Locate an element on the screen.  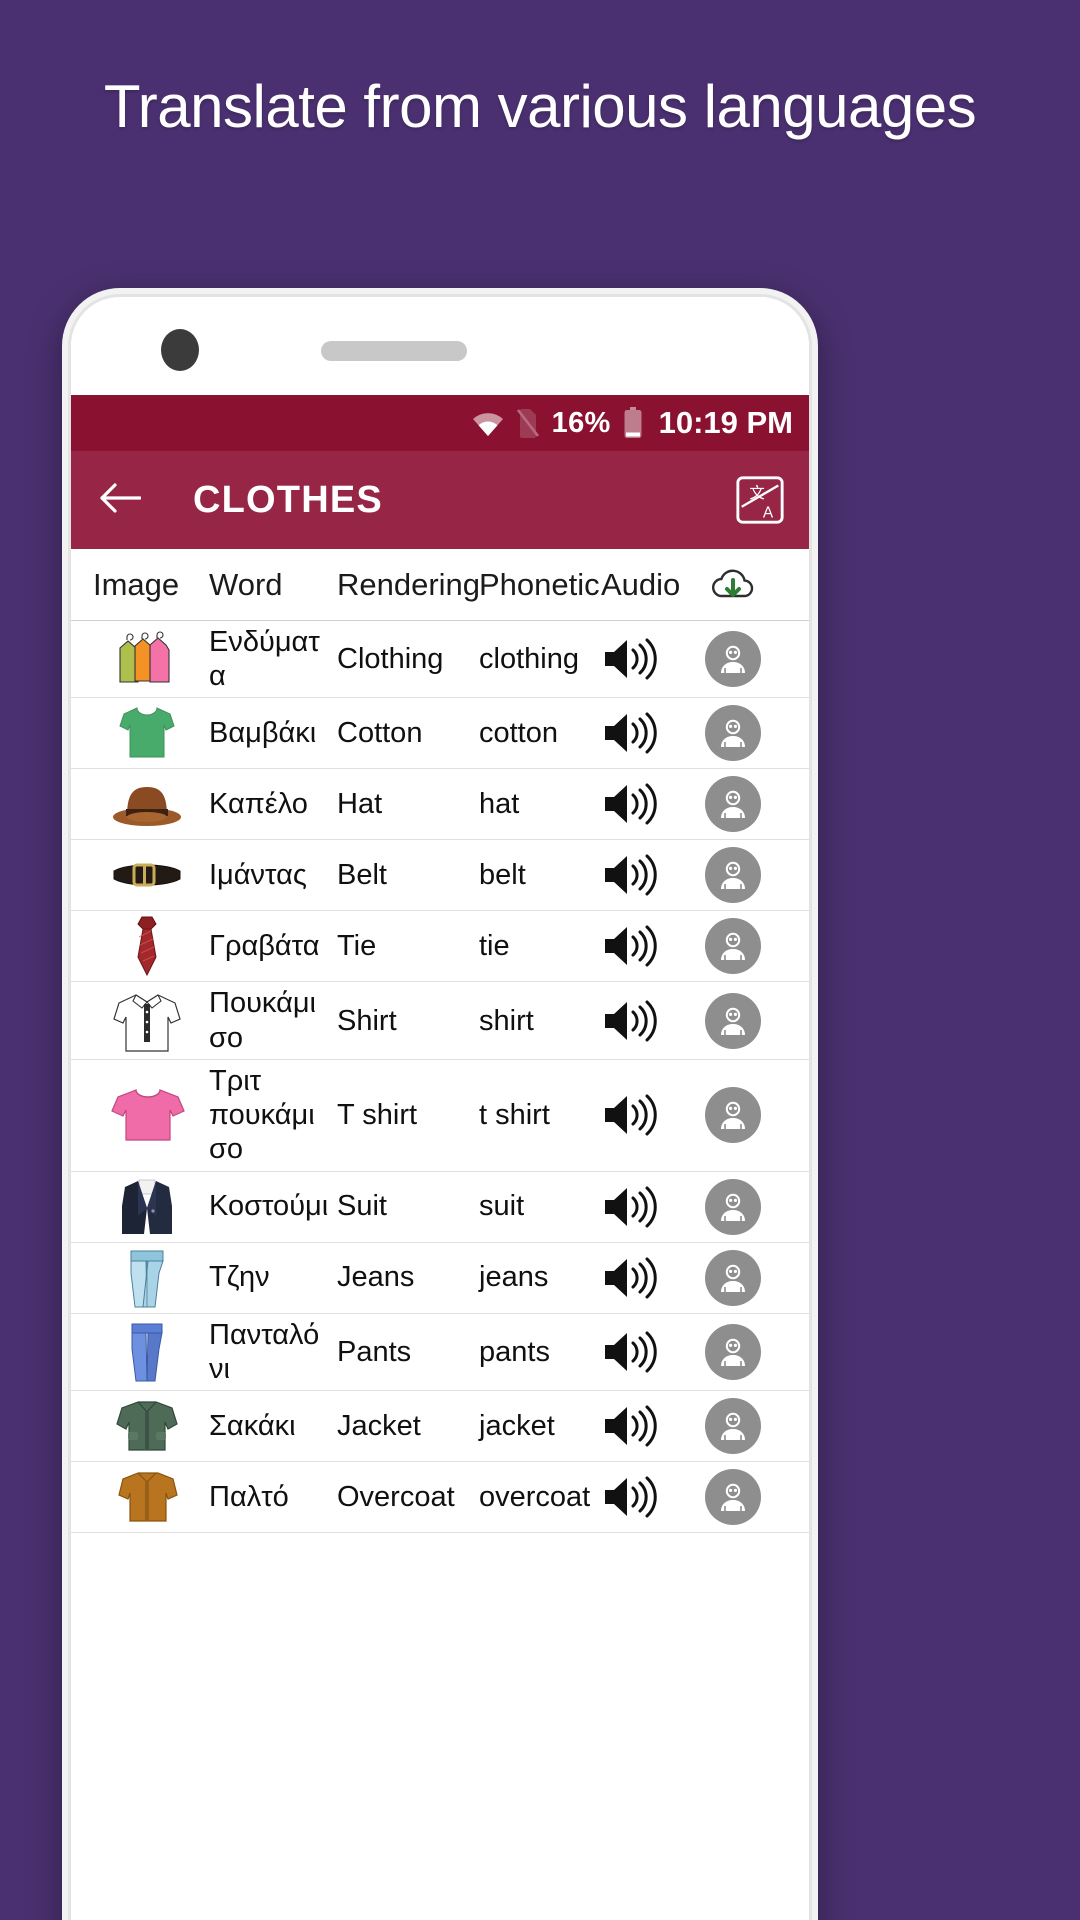
table-row: Ιμάντας Belt belt is located at coordinates (440, 876).